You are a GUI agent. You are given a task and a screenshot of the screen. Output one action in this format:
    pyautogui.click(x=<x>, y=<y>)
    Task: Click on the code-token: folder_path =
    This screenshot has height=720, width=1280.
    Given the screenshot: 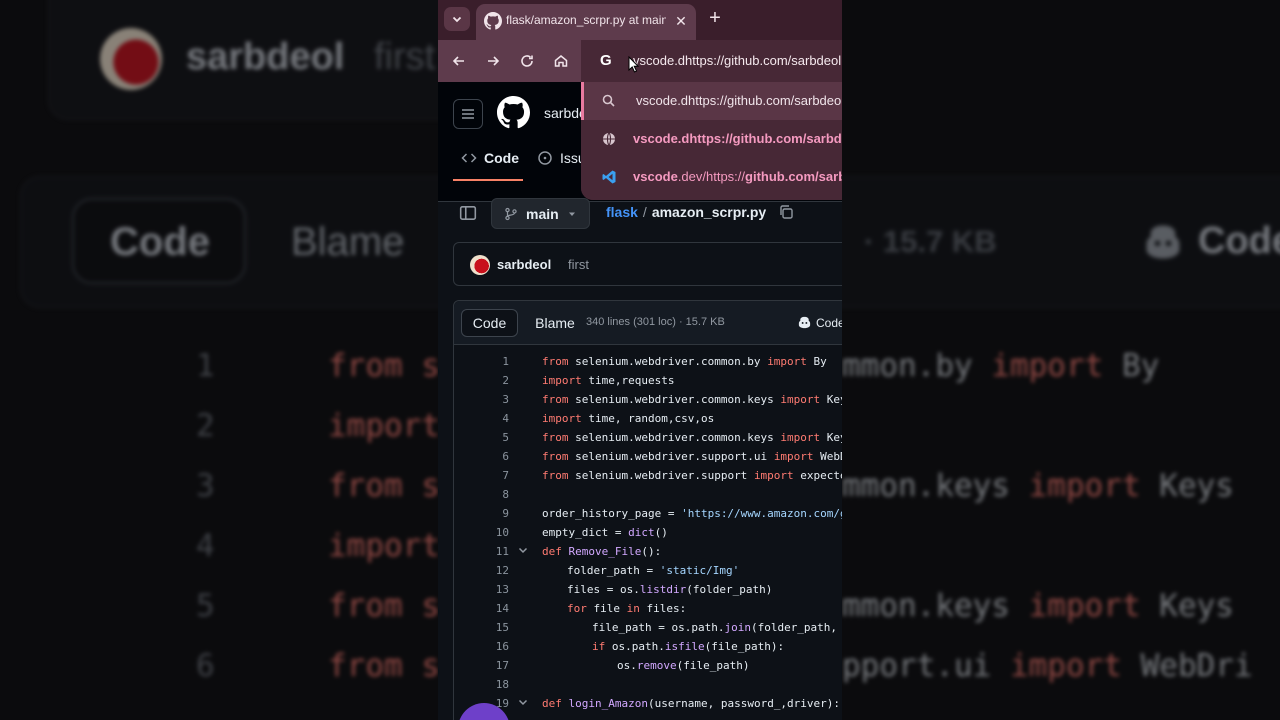 What is the action you would take?
    pyautogui.click(x=613, y=570)
    